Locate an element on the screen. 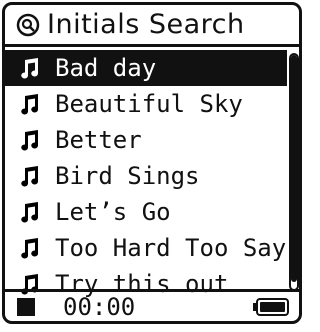  song-title: Better is located at coordinates (98, 140).